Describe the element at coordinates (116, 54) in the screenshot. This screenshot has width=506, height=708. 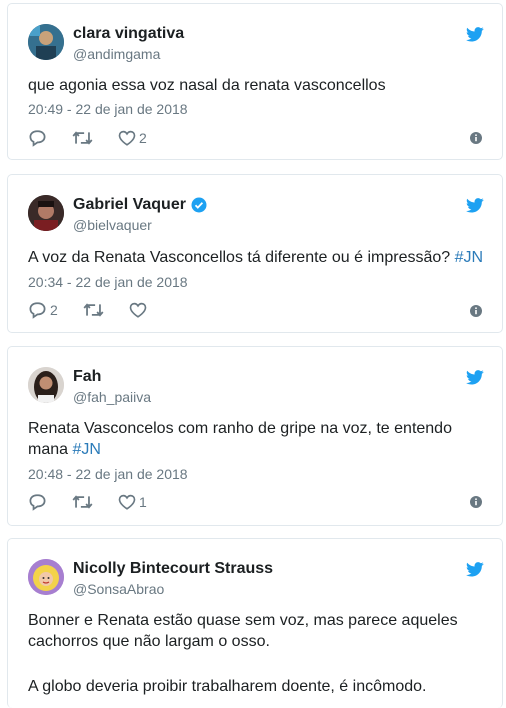
I see `author-handle: @andimgama` at that location.